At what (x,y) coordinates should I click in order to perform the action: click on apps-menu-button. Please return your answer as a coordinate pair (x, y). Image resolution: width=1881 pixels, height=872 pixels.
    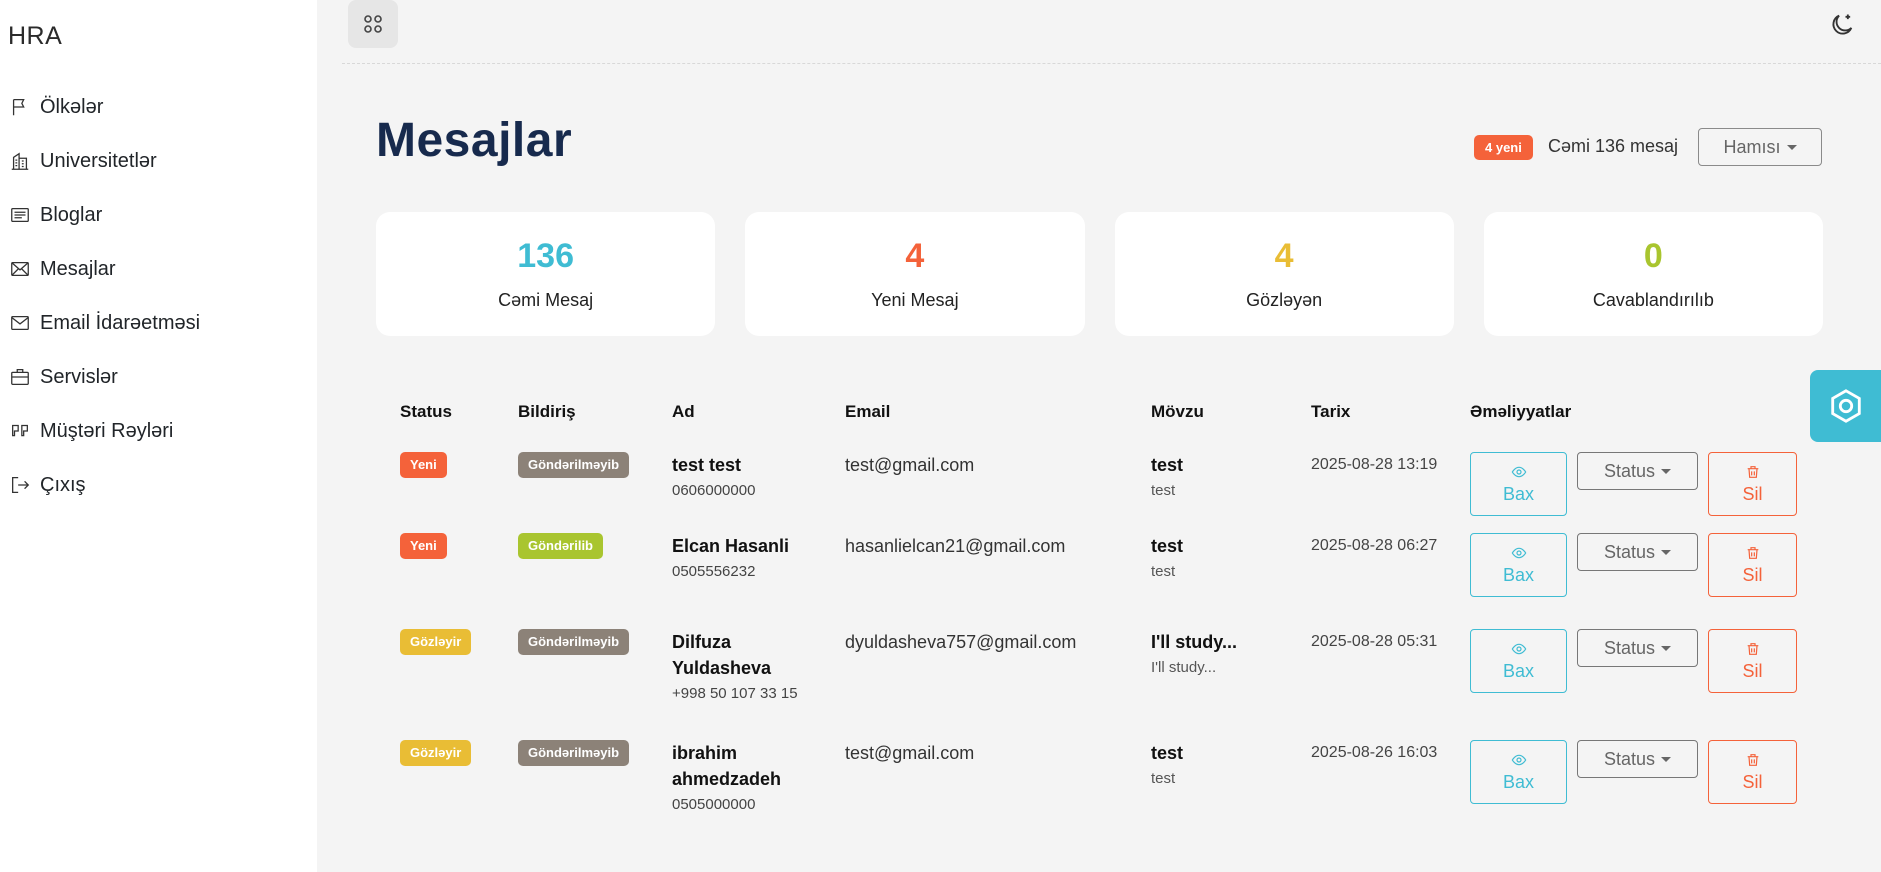
    Looking at the image, I should click on (373, 24).